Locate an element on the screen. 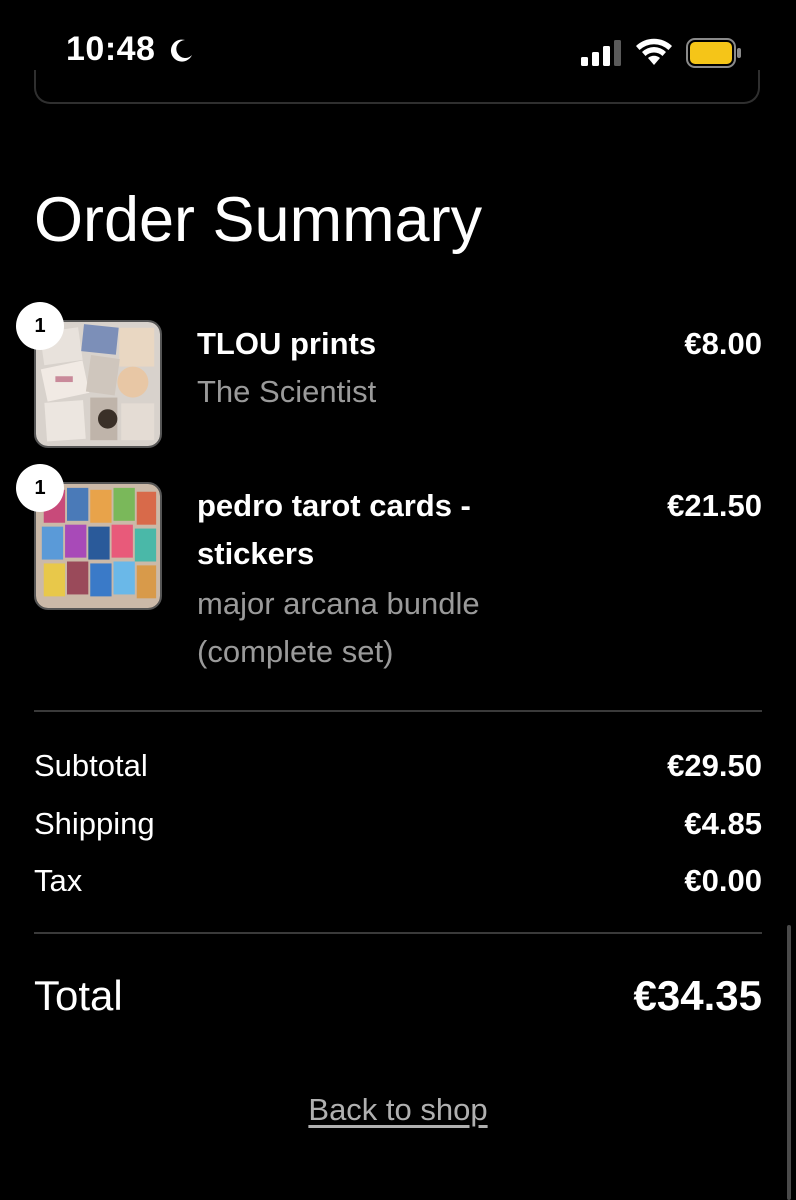 This screenshot has height=1200, width=796. line-item: 1 TLOU prints The Scientist €8.00 is located at coordinates (389, 376).